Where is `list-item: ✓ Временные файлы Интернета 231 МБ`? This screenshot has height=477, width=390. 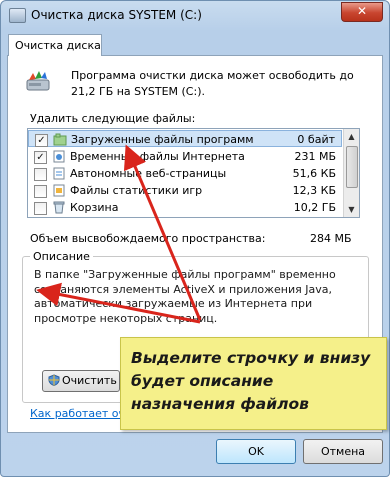 list-item: ✓ Временные файлы Интернета 231 МБ is located at coordinates (185, 156).